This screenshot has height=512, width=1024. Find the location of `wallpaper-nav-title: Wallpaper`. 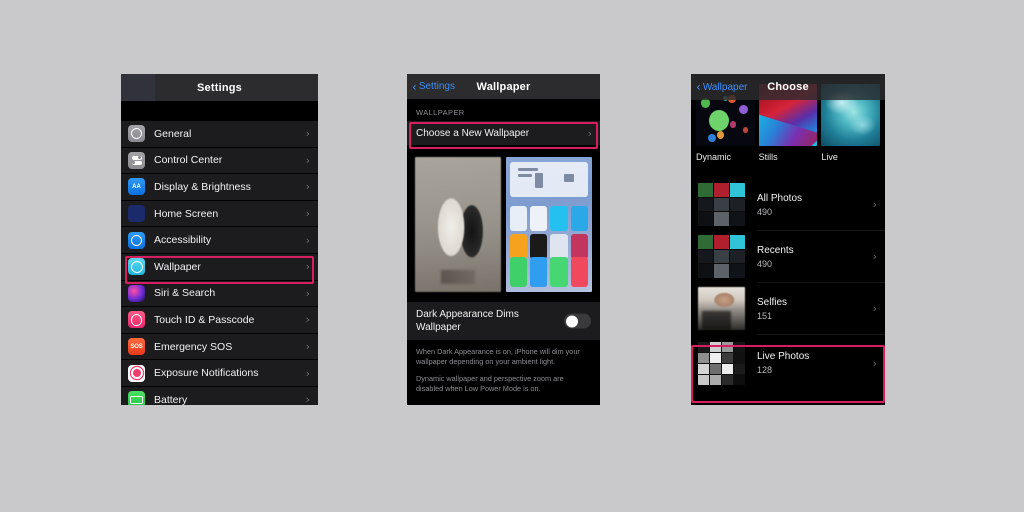

wallpaper-nav-title: Wallpaper is located at coordinates (503, 86).